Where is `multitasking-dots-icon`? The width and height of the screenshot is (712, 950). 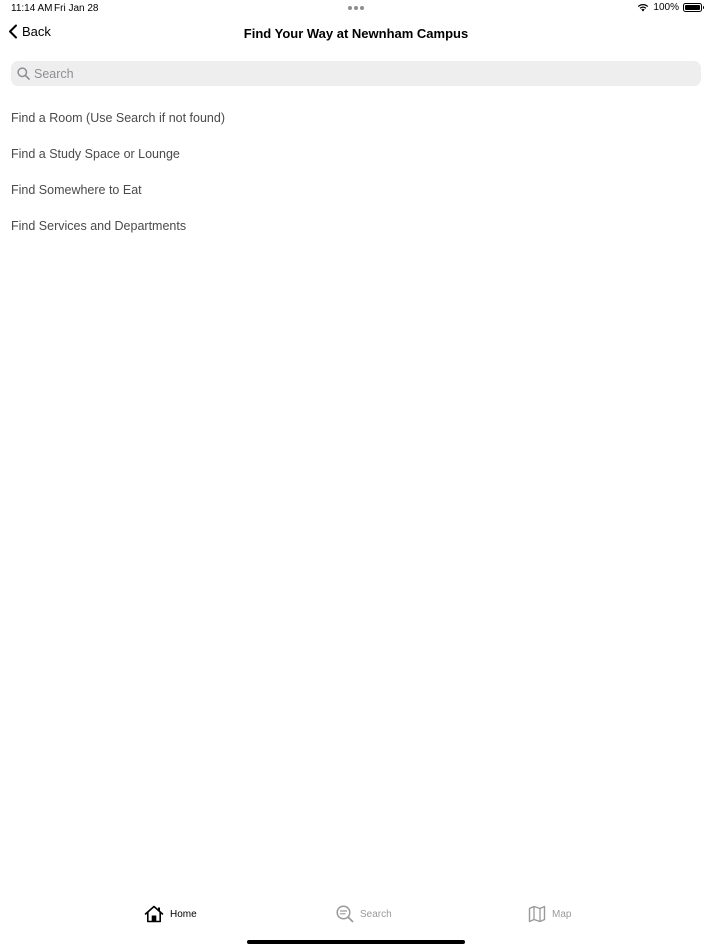 multitasking-dots-icon is located at coordinates (356, 8).